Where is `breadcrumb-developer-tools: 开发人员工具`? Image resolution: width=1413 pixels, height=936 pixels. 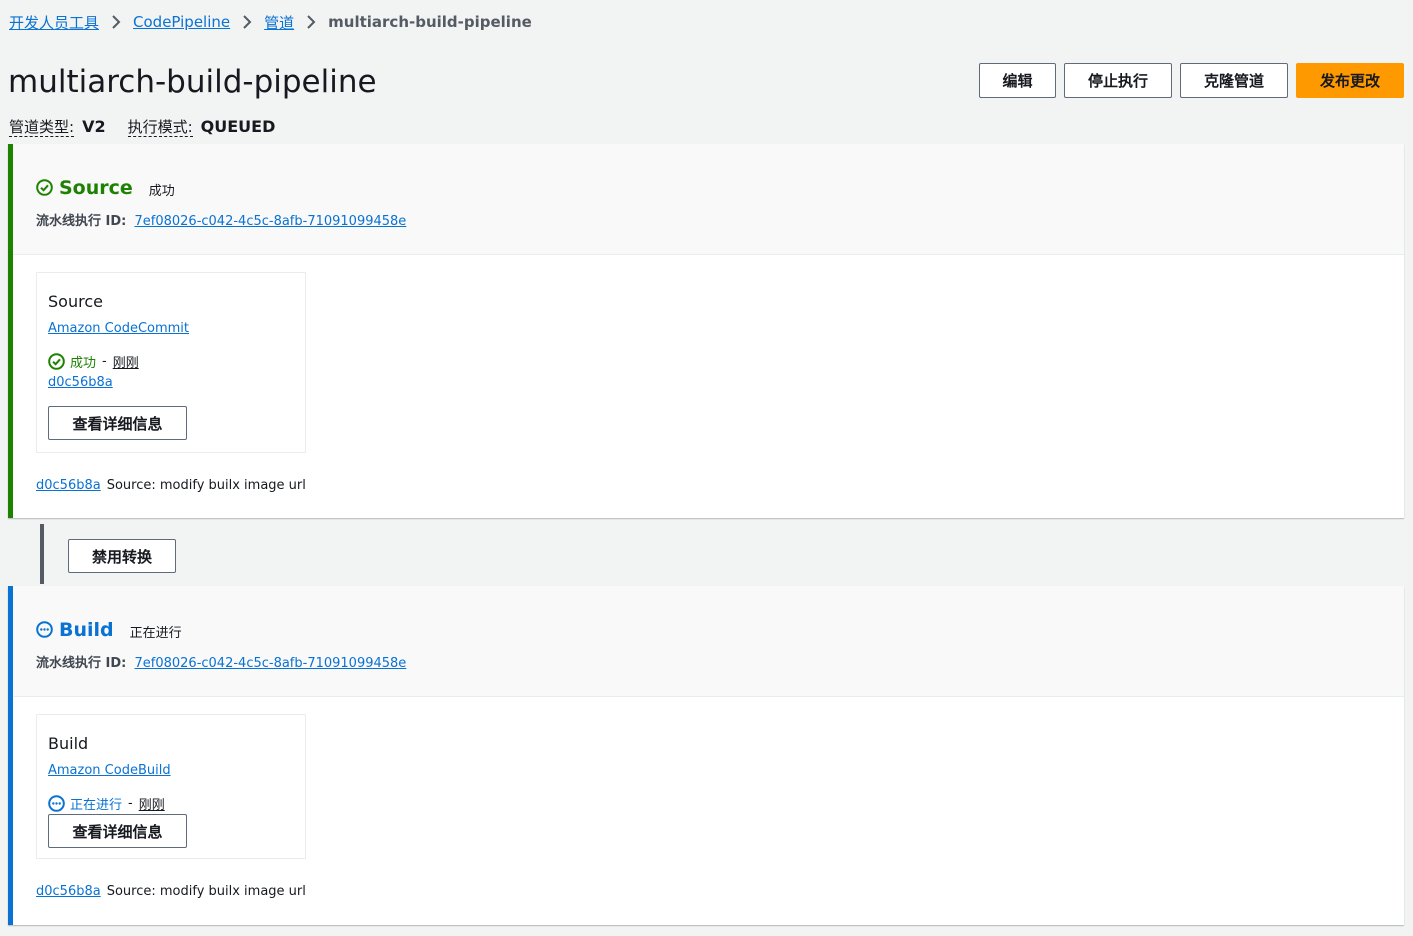 breadcrumb-developer-tools: 开发人员工具 is located at coordinates (54, 22).